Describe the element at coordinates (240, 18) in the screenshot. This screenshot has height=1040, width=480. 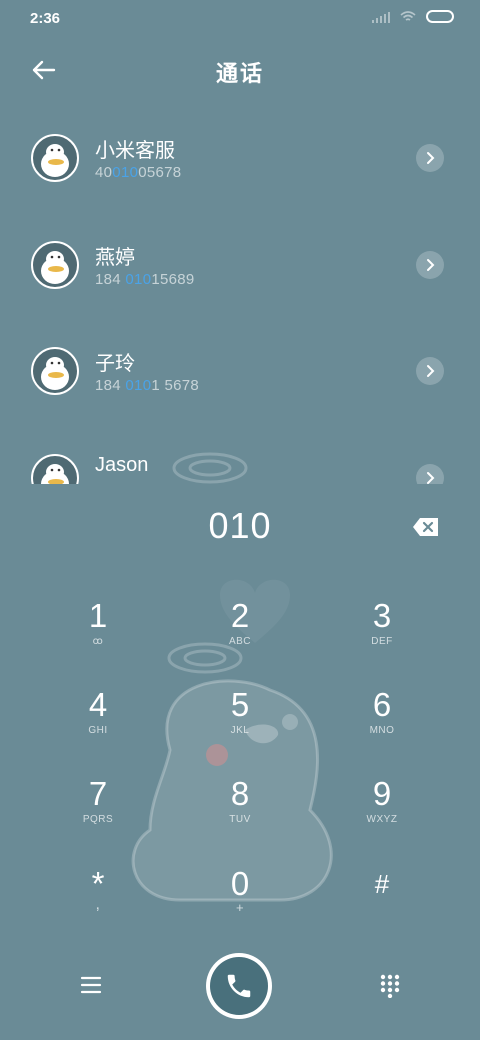
I see `status-bar: 2:36` at that location.